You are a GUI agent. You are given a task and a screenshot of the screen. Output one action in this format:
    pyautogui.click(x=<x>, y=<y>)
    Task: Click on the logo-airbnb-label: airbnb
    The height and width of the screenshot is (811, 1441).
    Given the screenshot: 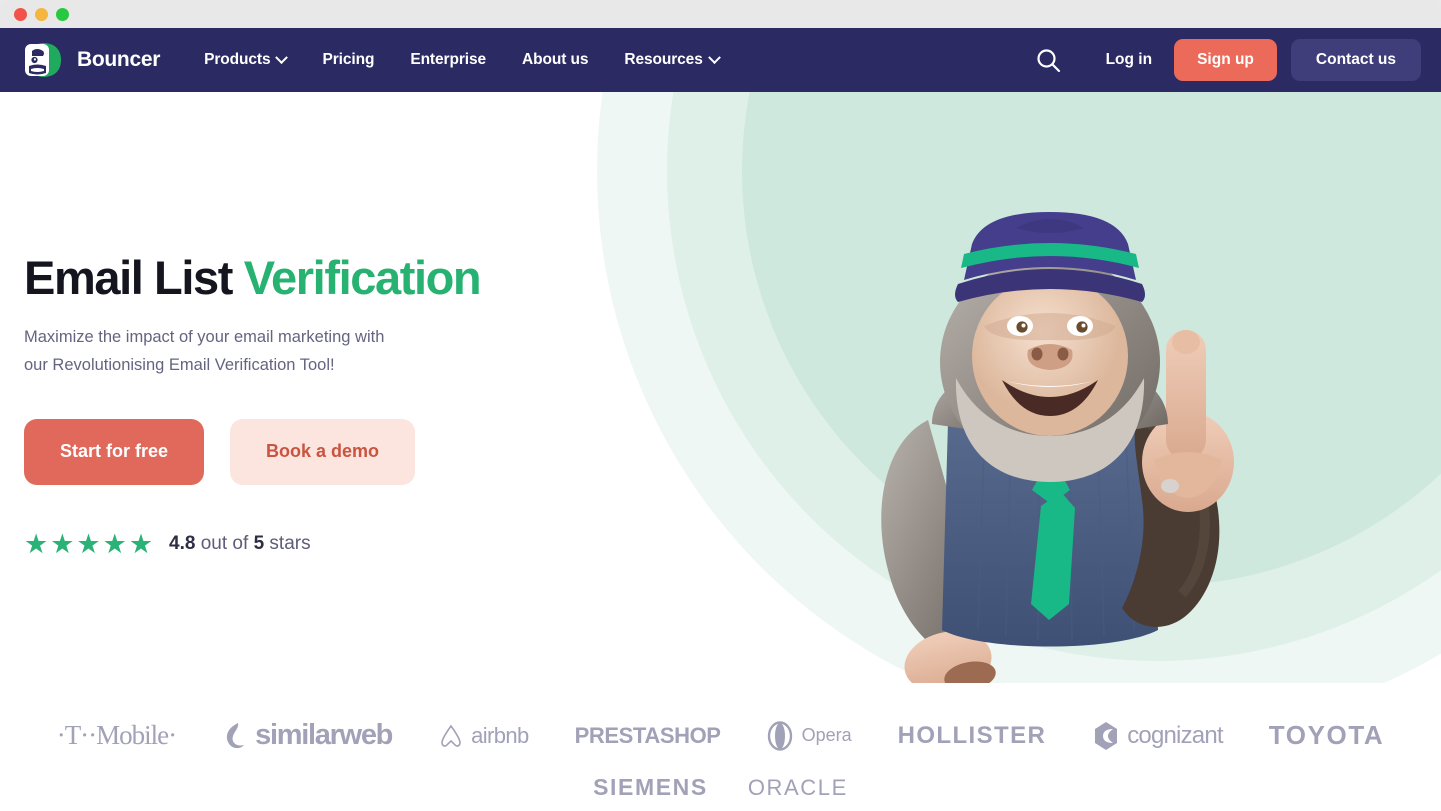 What is the action you would take?
    pyautogui.click(x=500, y=735)
    